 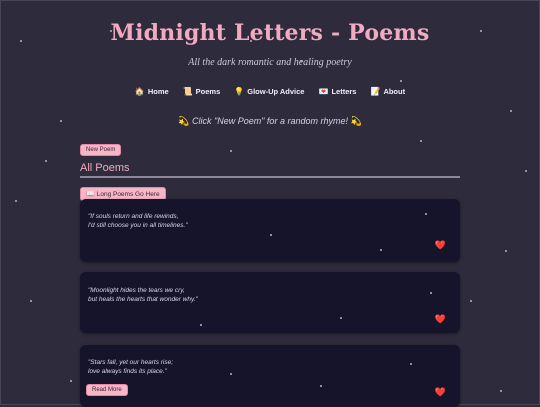 I want to click on nav-item-label: Home, so click(x=158, y=91).